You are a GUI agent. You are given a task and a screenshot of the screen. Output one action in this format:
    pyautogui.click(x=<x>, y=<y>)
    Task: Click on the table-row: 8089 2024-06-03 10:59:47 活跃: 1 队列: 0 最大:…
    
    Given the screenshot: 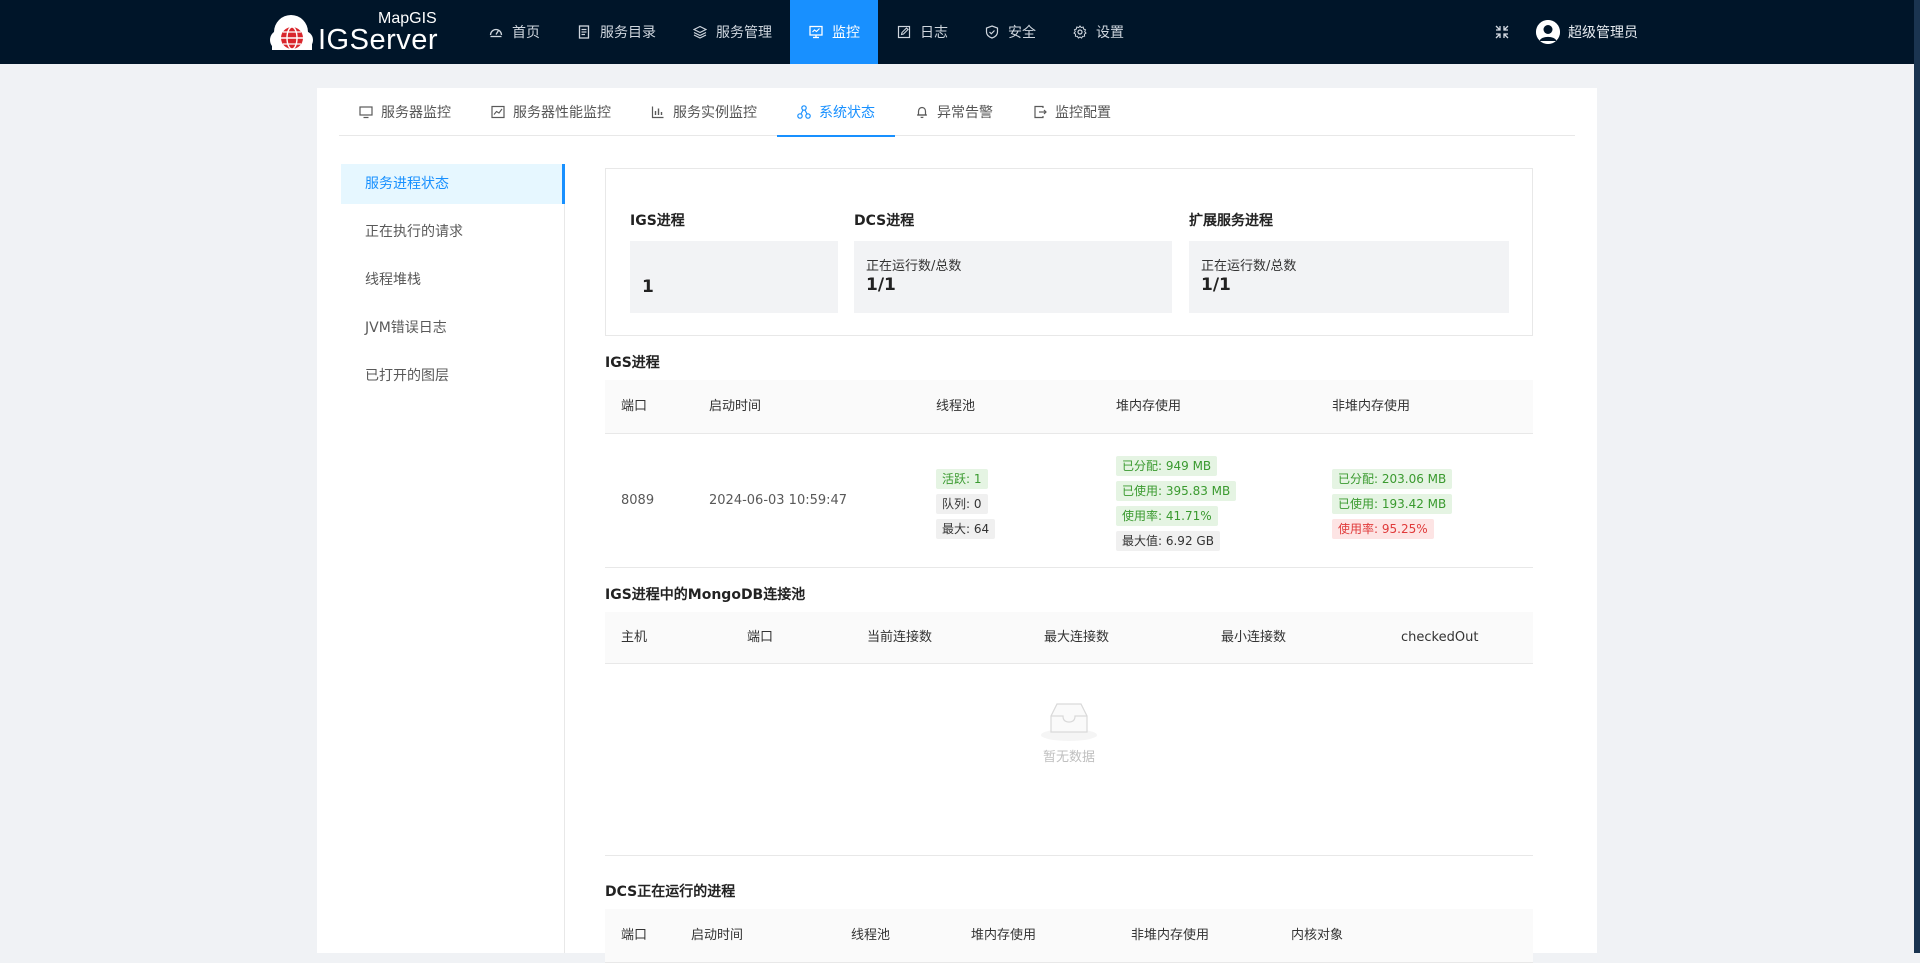 What is the action you would take?
    pyautogui.click(x=1069, y=501)
    